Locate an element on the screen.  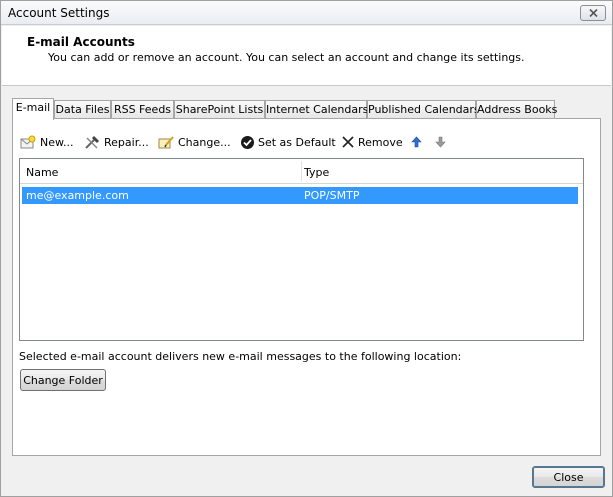
column-header-type: Type is located at coordinates (316, 172).